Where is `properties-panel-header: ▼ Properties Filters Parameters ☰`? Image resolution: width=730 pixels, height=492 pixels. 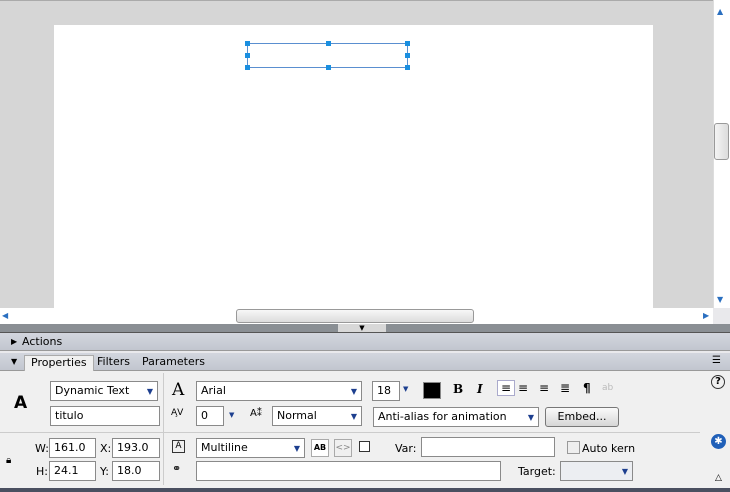
properties-panel-header: ▼ Properties Filters Parameters ☰ is located at coordinates (365, 362).